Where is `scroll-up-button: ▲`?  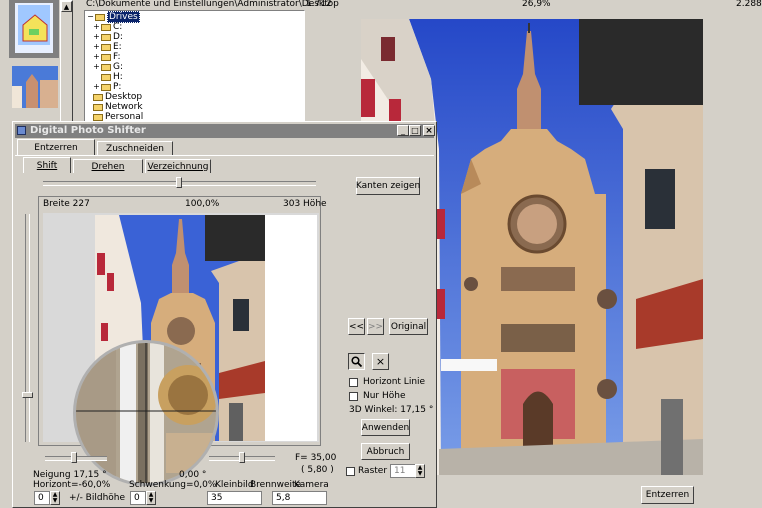 scroll-up-button: ▲ is located at coordinates (66, 6).